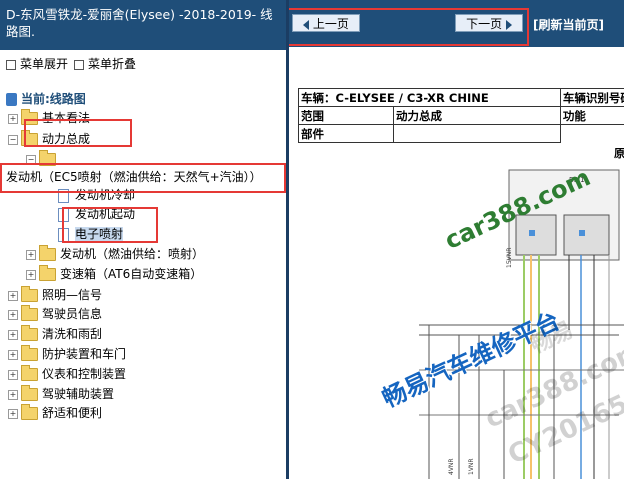 The height and width of the screenshot is (479, 624). Describe the element at coordinates (591, 115) in the screenshot. I see `function-label-cell: 功能` at that location.